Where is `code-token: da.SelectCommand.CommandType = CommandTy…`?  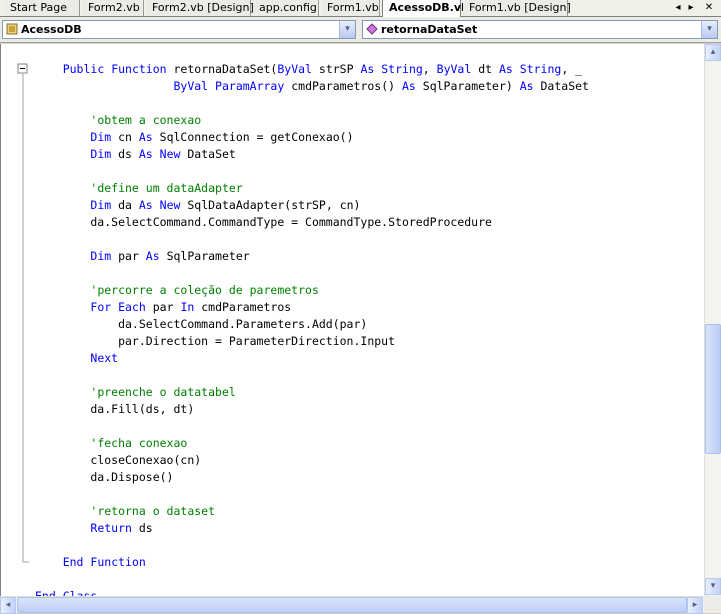 code-token: da.SelectCommand.CommandType = CommandTy… is located at coordinates (263, 222).